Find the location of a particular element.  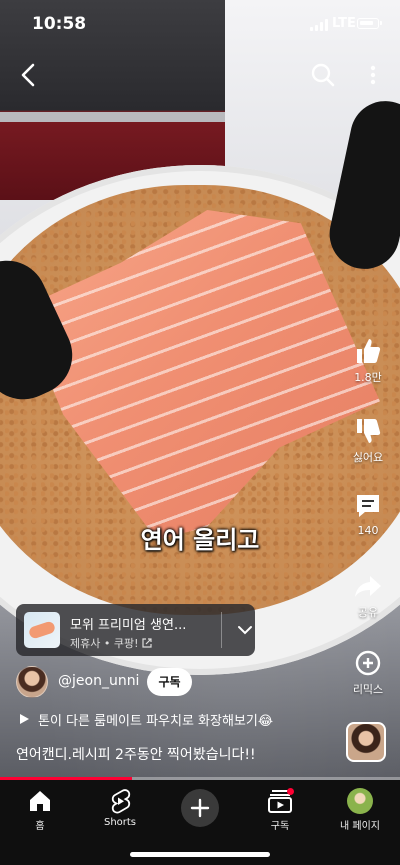

channel-row: @jeon_unni 구독 is located at coordinates (166, 682).